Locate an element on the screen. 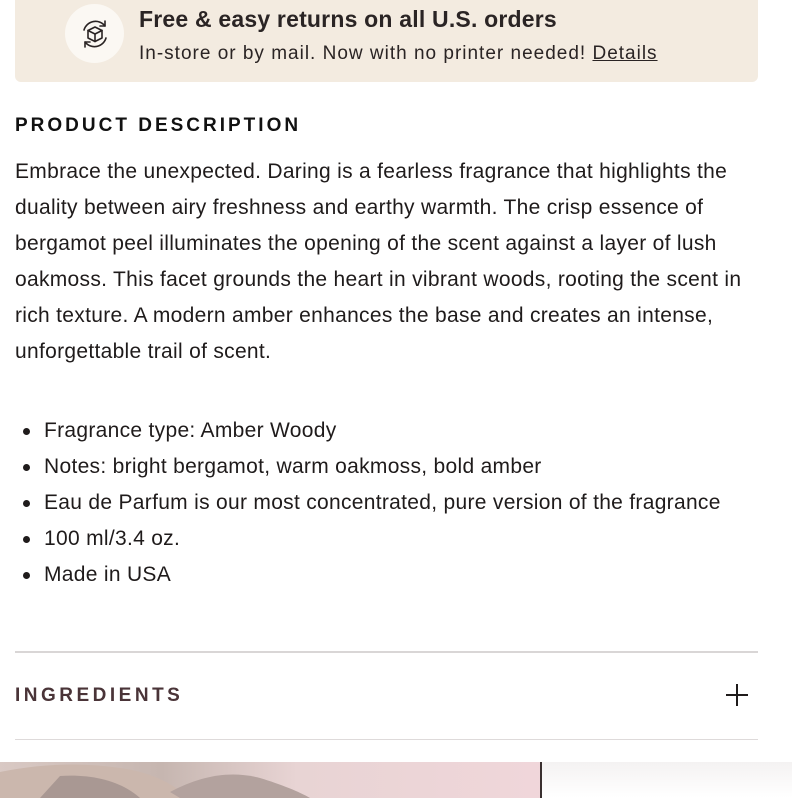 This screenshot has width=792, height=798. returns-box-icon is located at coordinates (94, 33).